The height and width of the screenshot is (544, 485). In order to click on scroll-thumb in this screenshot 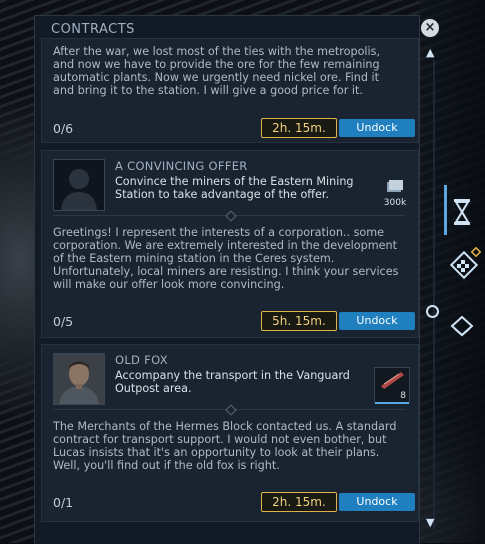, I will do `click(432, 311)`.